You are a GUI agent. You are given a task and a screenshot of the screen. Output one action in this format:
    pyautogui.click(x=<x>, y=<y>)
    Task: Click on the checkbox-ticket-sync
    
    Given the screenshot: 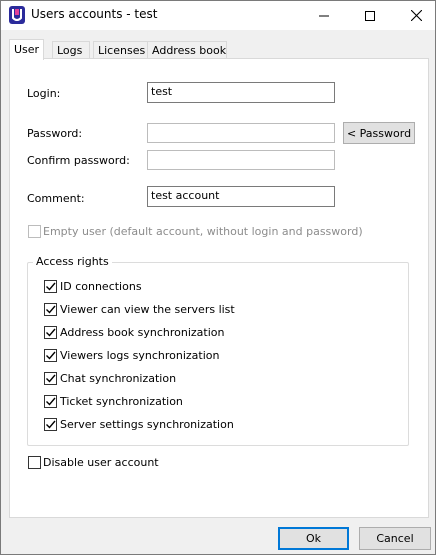 What is the action you would take?
    pyautogui.click(x=50, y=401)
    